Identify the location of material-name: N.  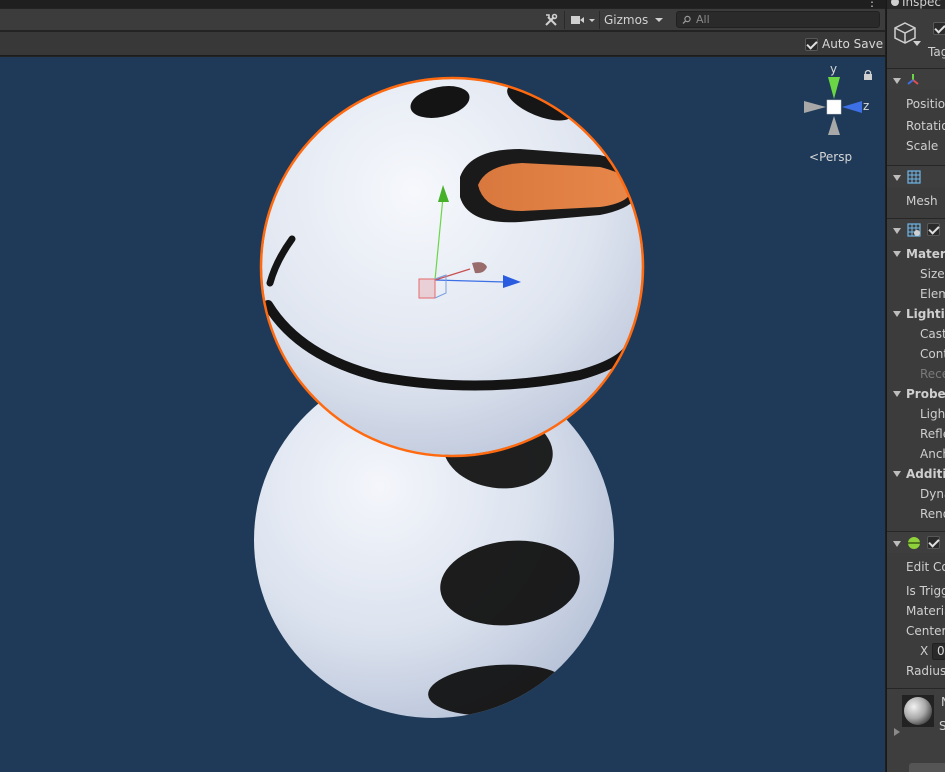
(943, 702).